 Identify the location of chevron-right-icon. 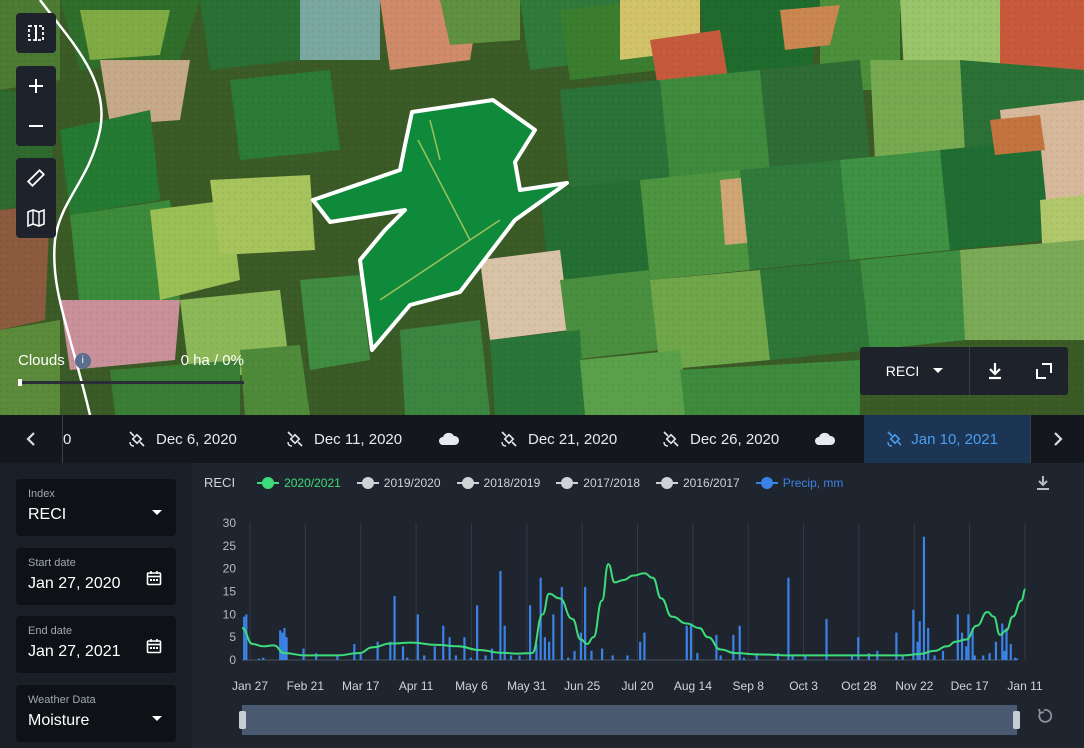
(1058, 439).